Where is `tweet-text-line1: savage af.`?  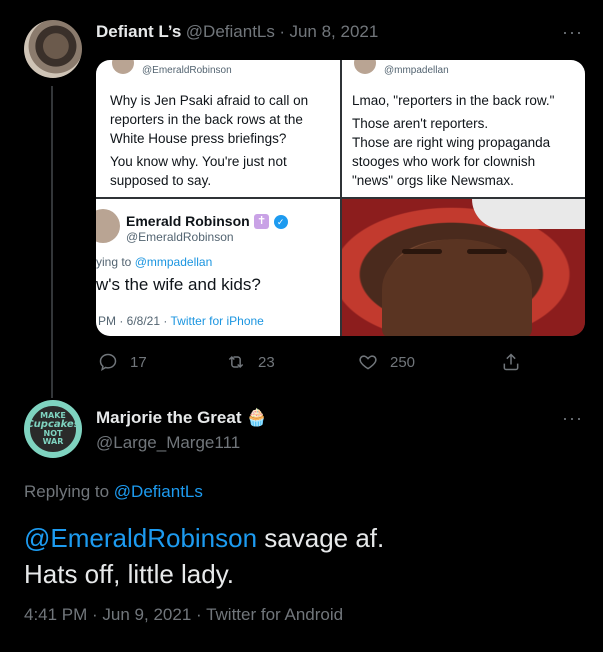
tweet-text-line1: savage af. is located at coordinates (321, 538).